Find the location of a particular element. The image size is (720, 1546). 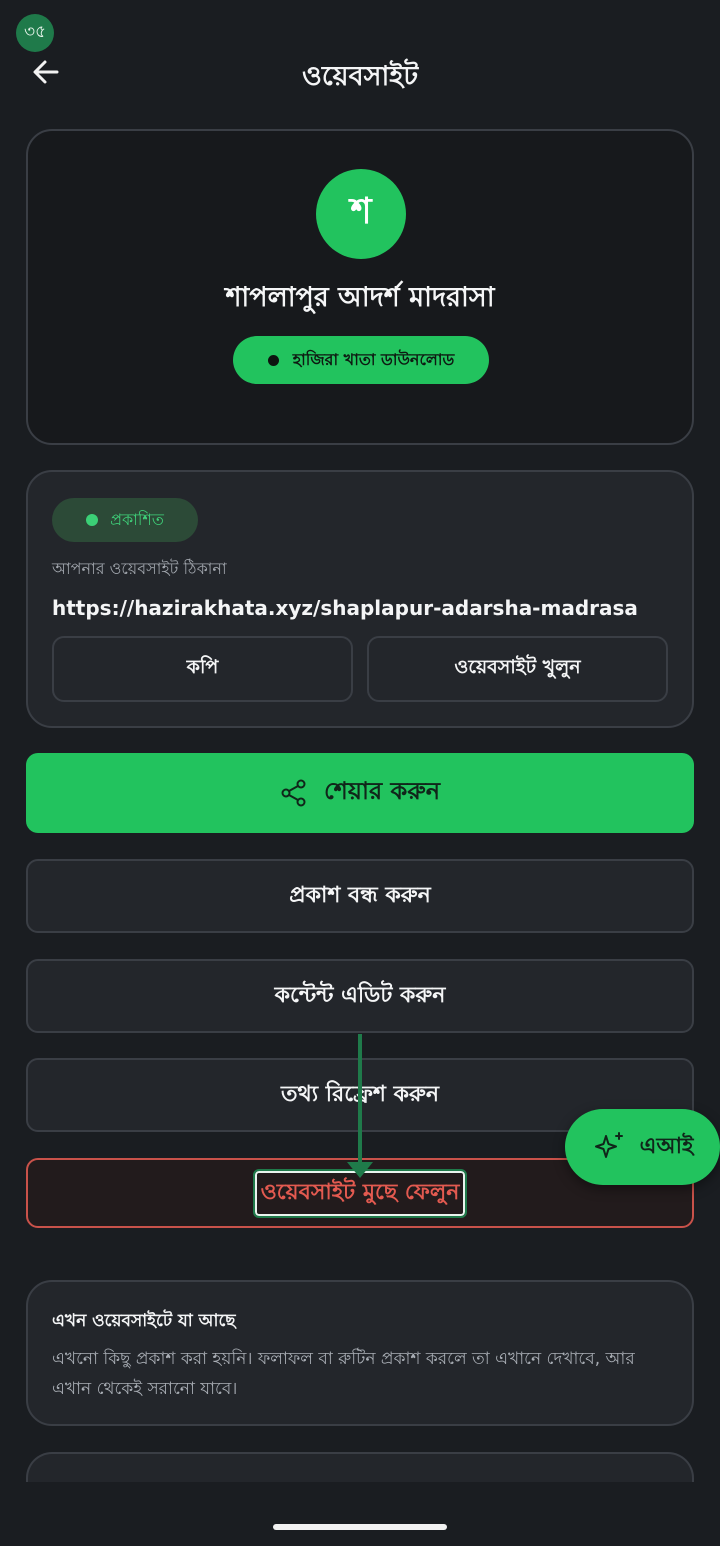

address-label: আপনার ওয়েবসাইট ঠিকানা is located at coordinates (139, 568).